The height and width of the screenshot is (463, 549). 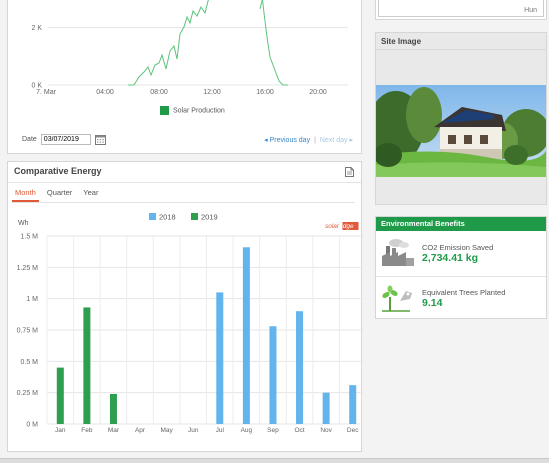 What do you see at coordinates (32, 425) in the screenshot?
I see `y-tick-label: 0 M` at bounding box center [32, 425].